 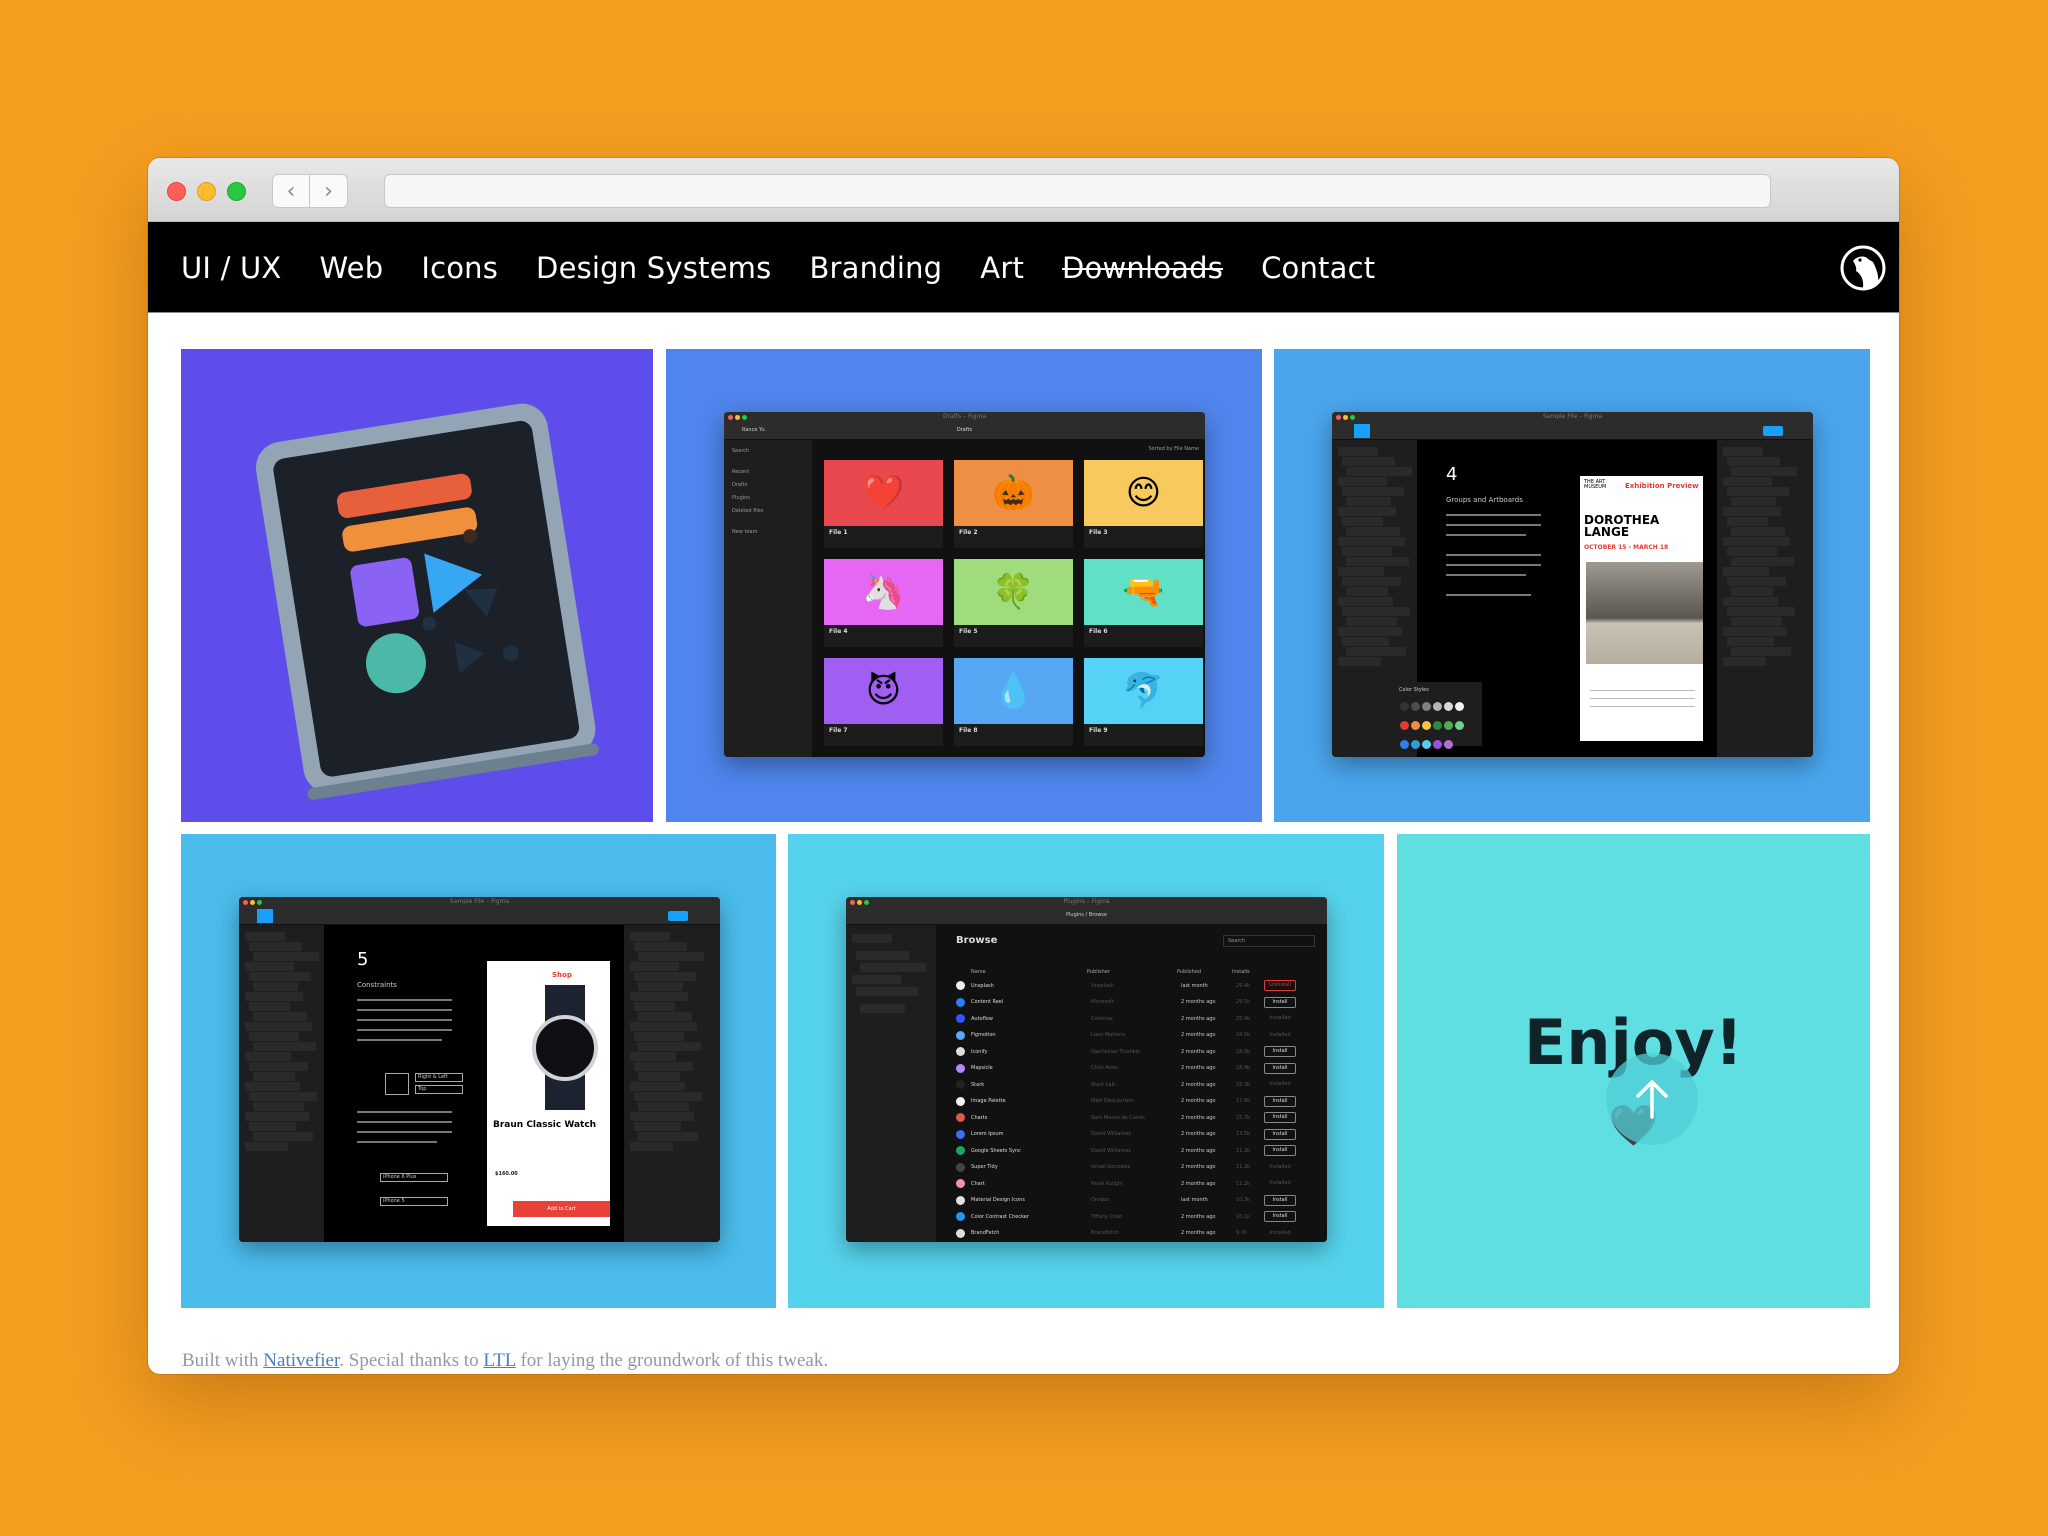 I want to click on file-card: 🎃 File 2, so click(x=1013, y=504).